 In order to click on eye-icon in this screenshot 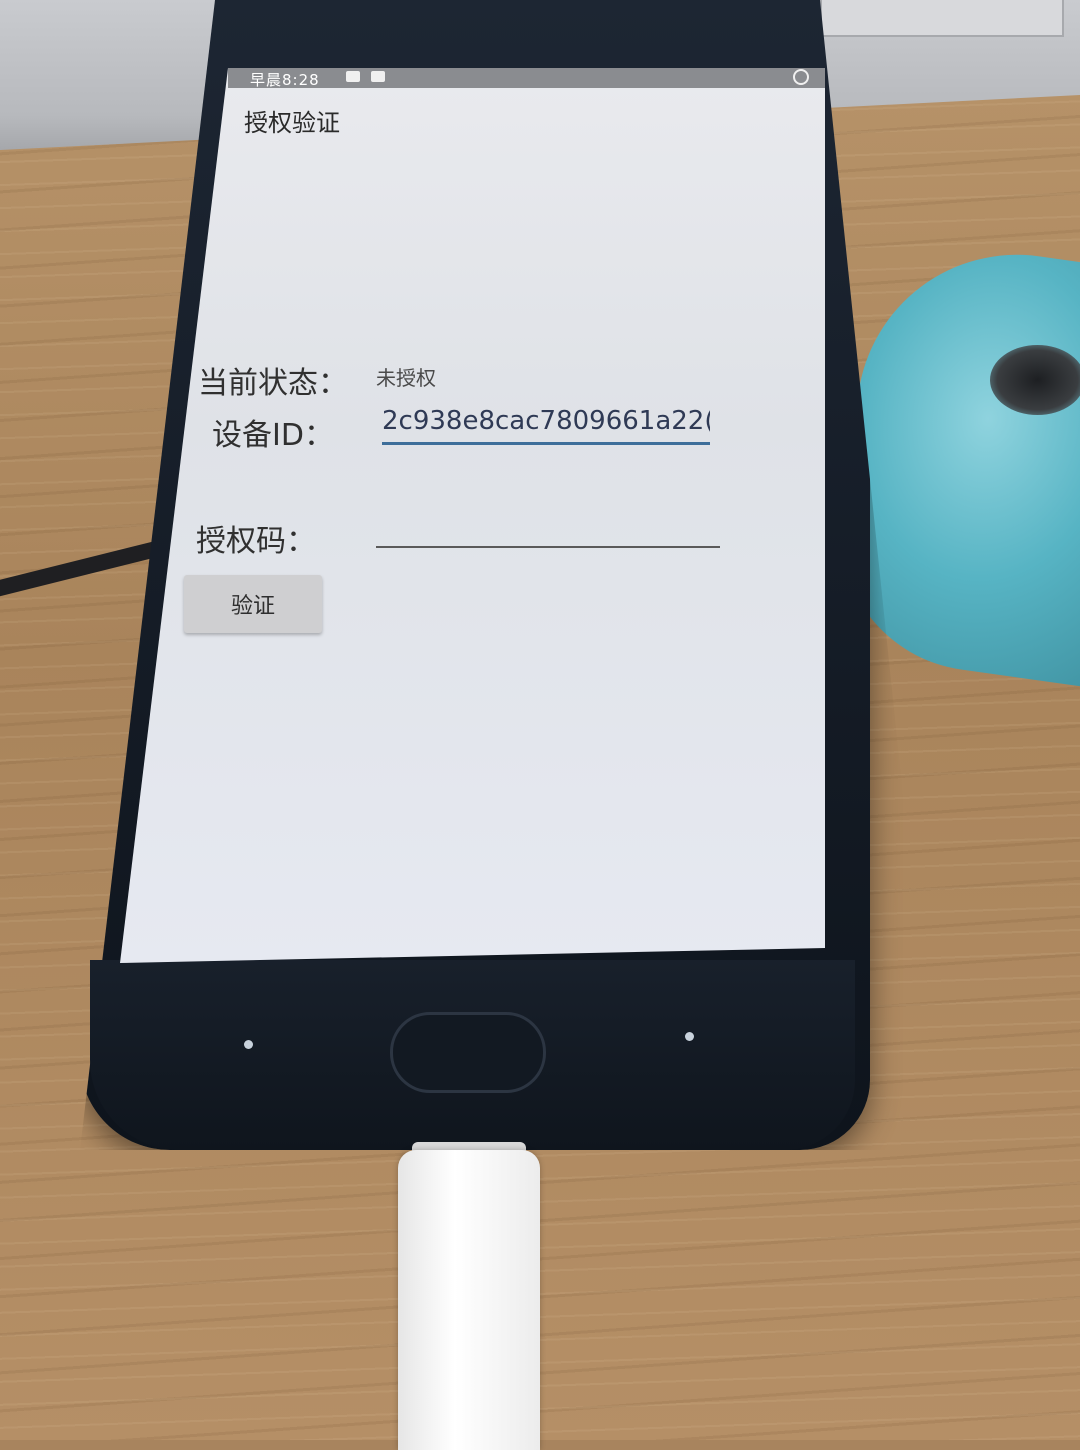, I will do `click(801, 77)`.